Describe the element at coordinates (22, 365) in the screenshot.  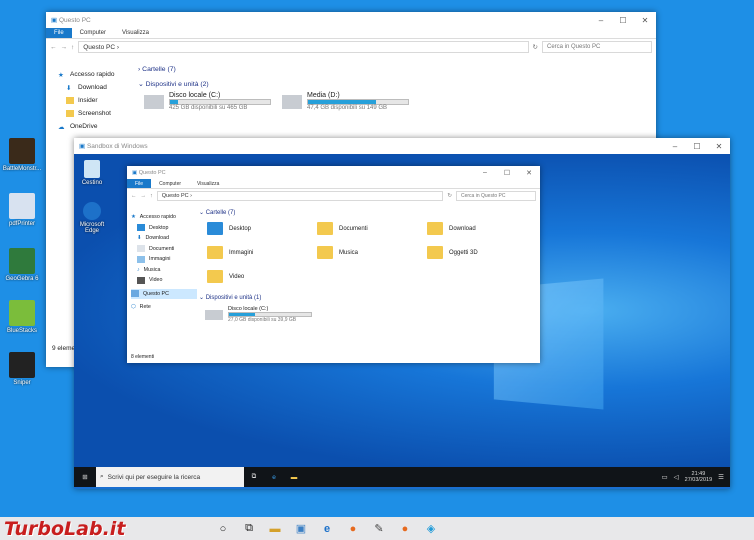
I see `sniper-icon` at that location.